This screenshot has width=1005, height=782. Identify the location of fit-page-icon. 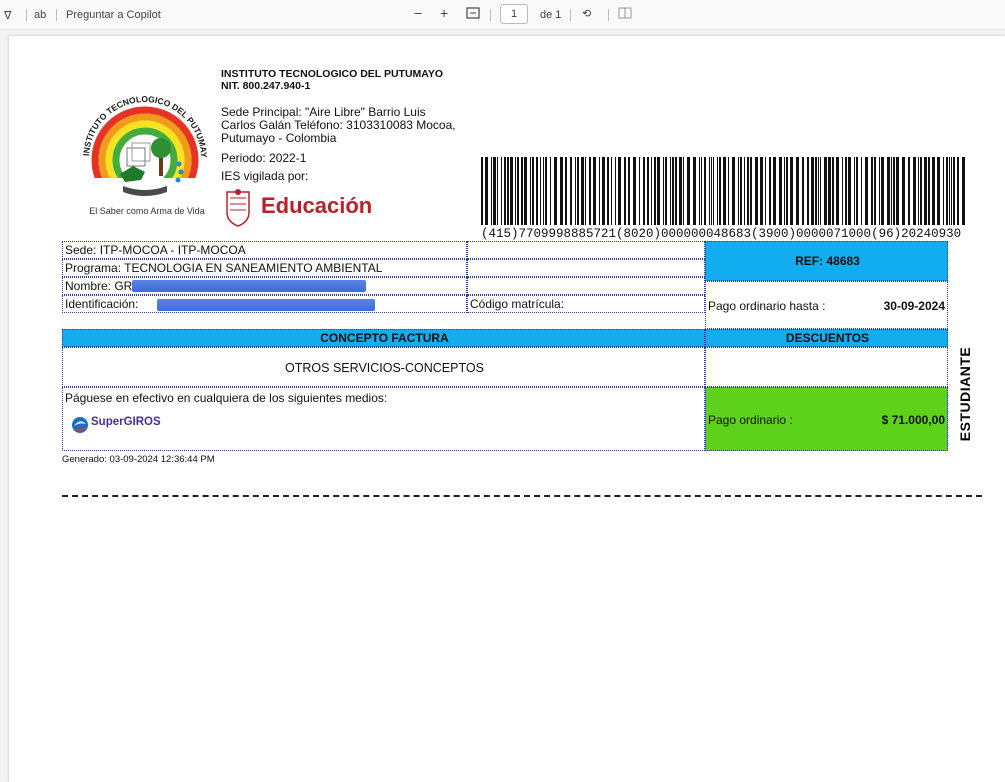
(473, 14).